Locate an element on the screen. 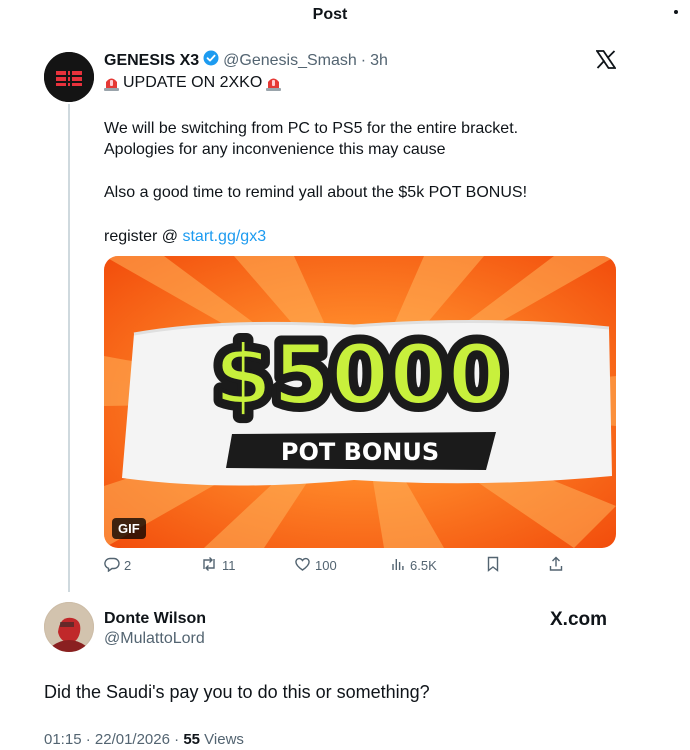  reply-meta: 01:15 · 22/01/2026 · 55 Views is located at coordinates (144, 739).